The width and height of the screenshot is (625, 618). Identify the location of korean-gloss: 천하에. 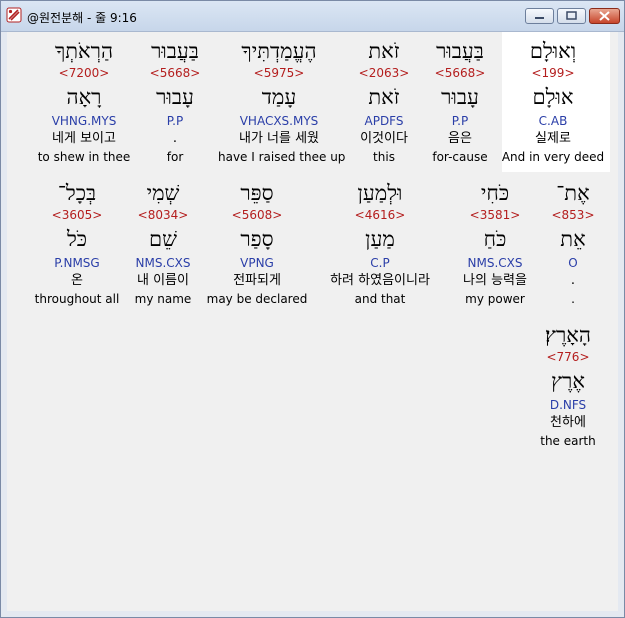
(568, 422).